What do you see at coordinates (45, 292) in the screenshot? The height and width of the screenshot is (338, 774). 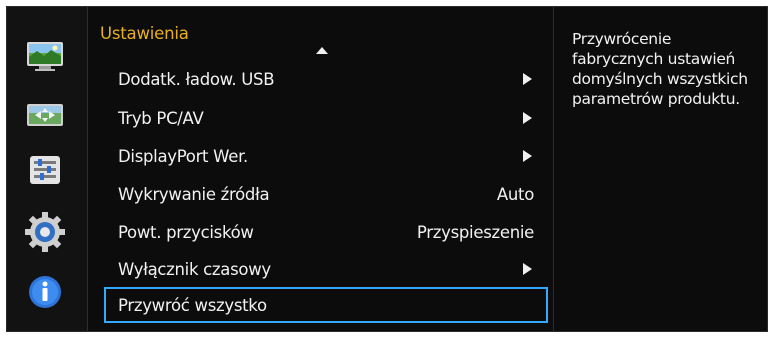 I see `information-icon` at bounding box center [45, 292].